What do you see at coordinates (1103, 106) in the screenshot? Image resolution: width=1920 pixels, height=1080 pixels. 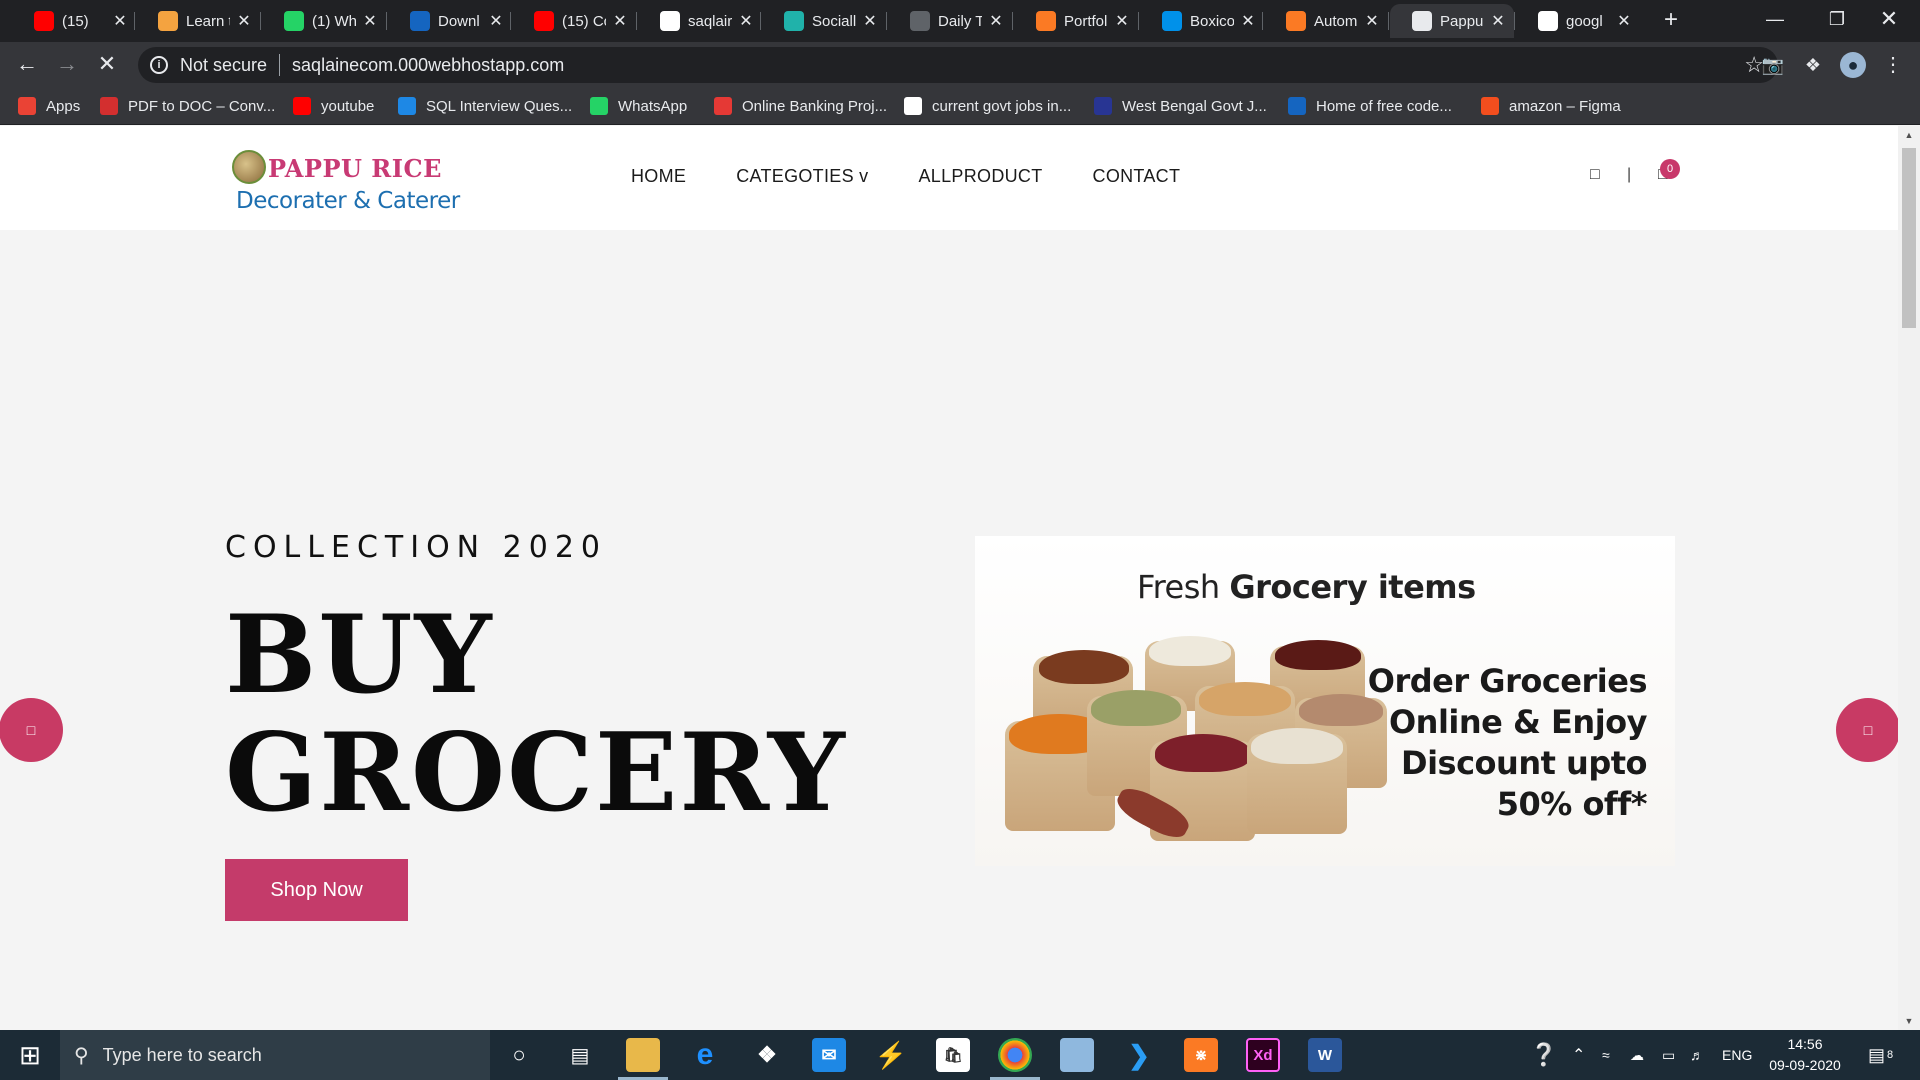 I see `folder-icon` at bounding box center [1103, 106].